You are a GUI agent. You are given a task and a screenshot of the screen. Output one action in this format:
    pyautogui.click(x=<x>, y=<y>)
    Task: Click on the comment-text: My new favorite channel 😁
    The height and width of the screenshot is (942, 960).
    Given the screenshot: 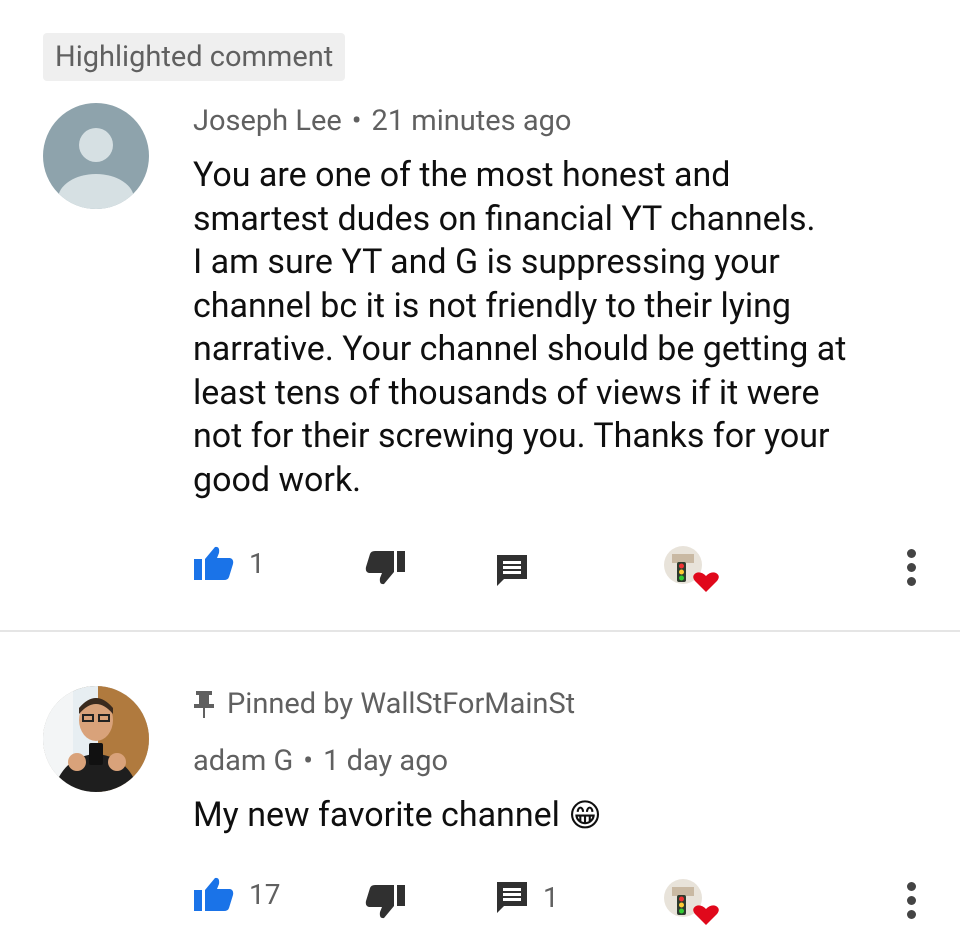 What is the action you would take?
    pyautogui.click(x=568, y=816)
    